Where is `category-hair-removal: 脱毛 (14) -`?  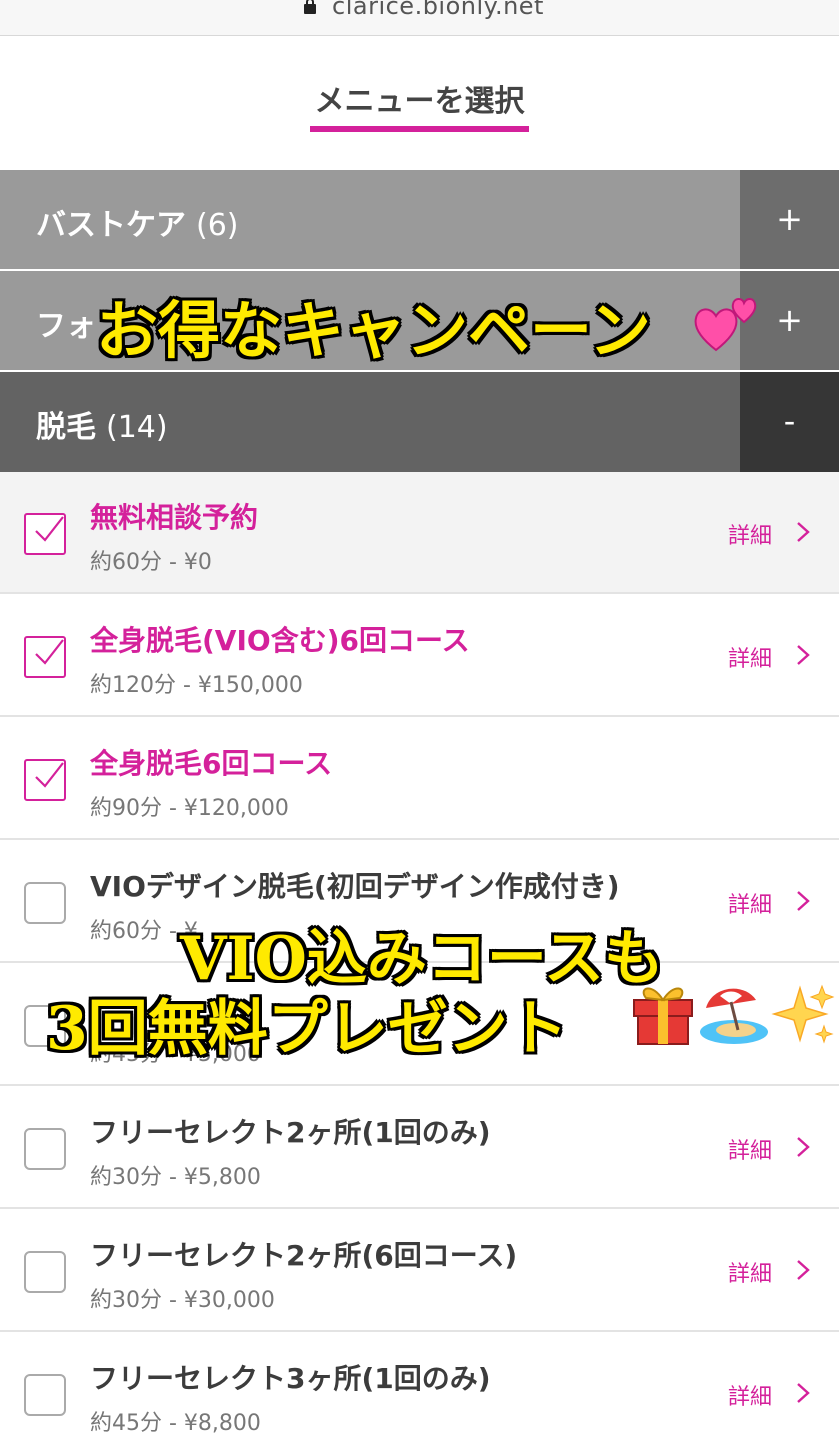
category-hair-removal: 脱毛 (14) - is located at coordinates (419, 422).